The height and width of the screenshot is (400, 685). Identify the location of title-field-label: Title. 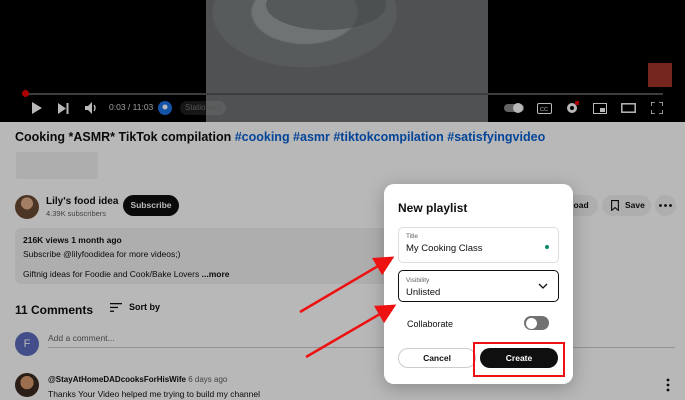
(412, 236).